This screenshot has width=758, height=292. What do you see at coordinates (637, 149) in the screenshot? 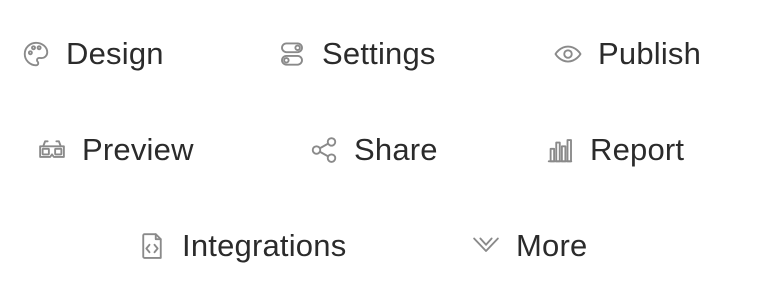
I see `nav-item-label: Report` at bounding box center [637, 149].